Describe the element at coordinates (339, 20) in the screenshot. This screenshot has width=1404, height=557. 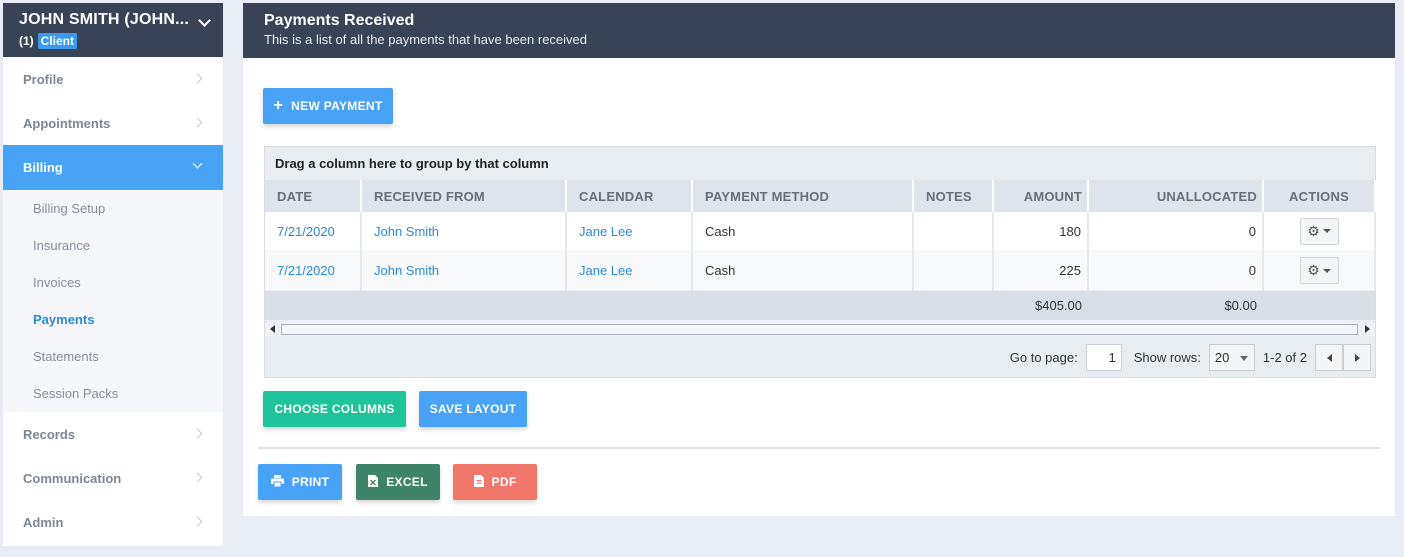
I see `page-title: Payments Received` at that location.